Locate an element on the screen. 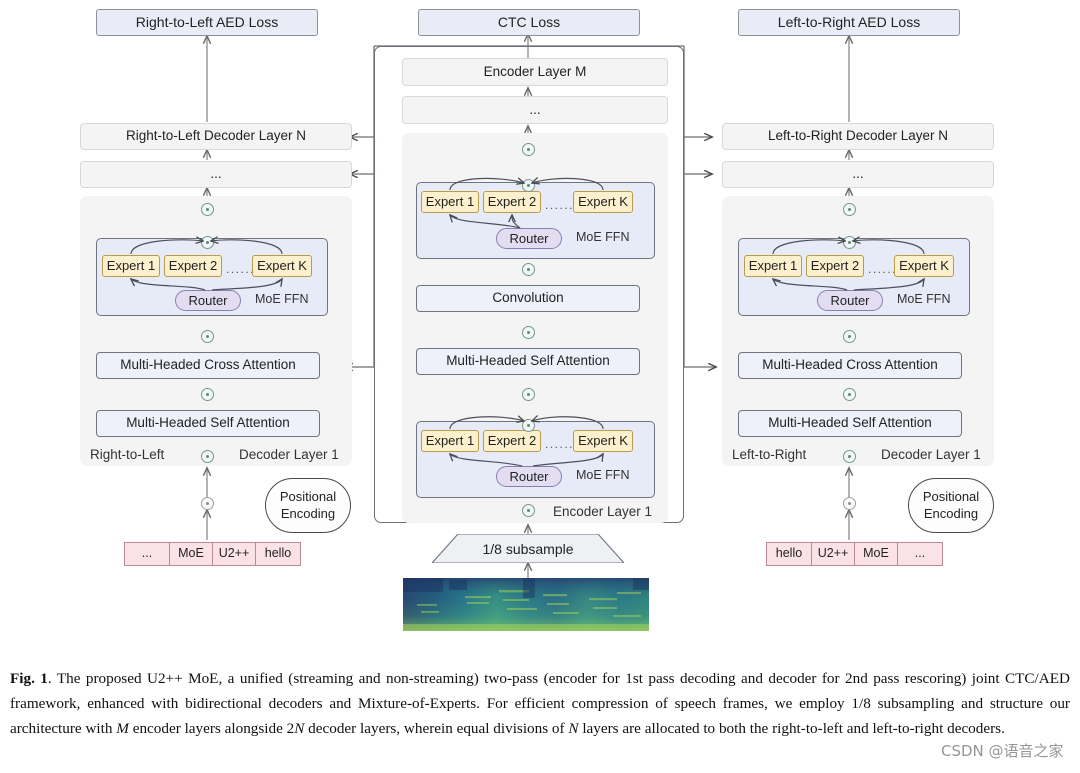  encoder-convolution: Convolution is located at coordinates (528, 298).